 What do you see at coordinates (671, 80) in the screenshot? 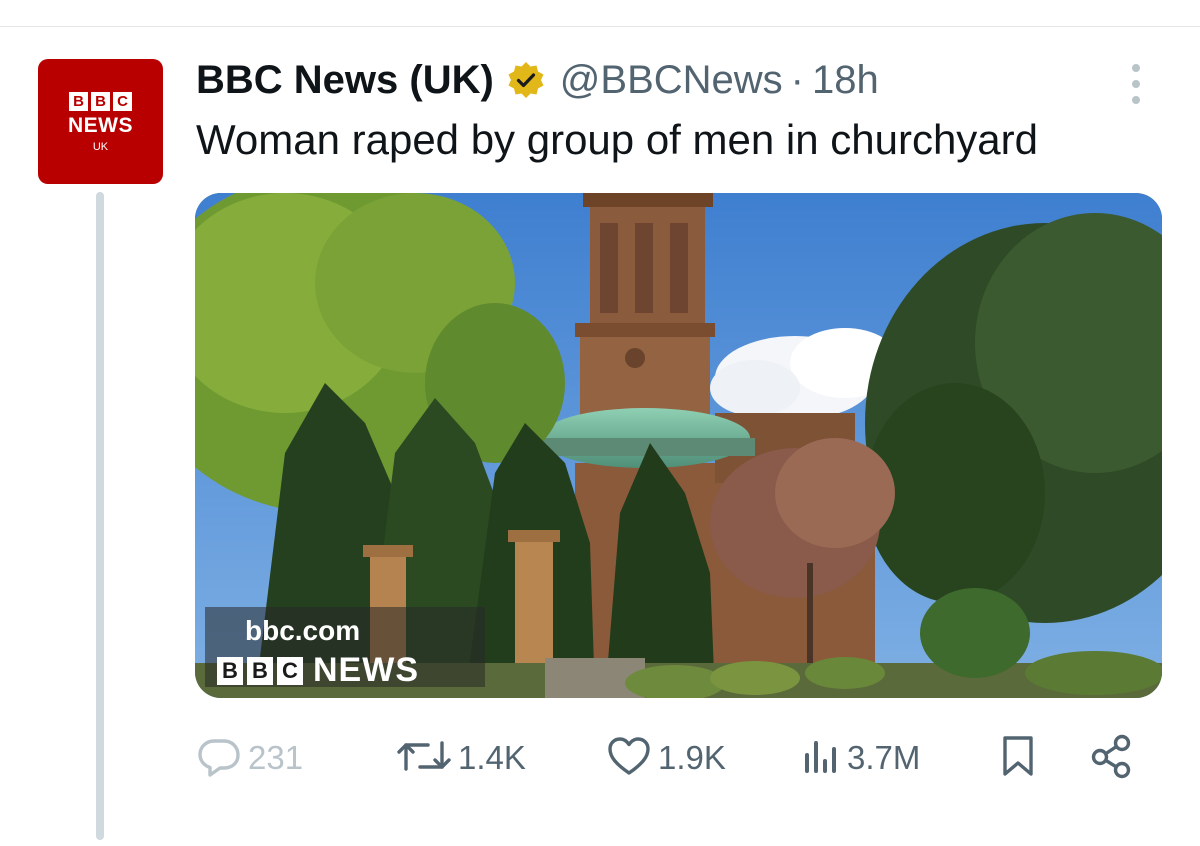
I see `handle: @BBCNews` at bounding box center [671, 80].